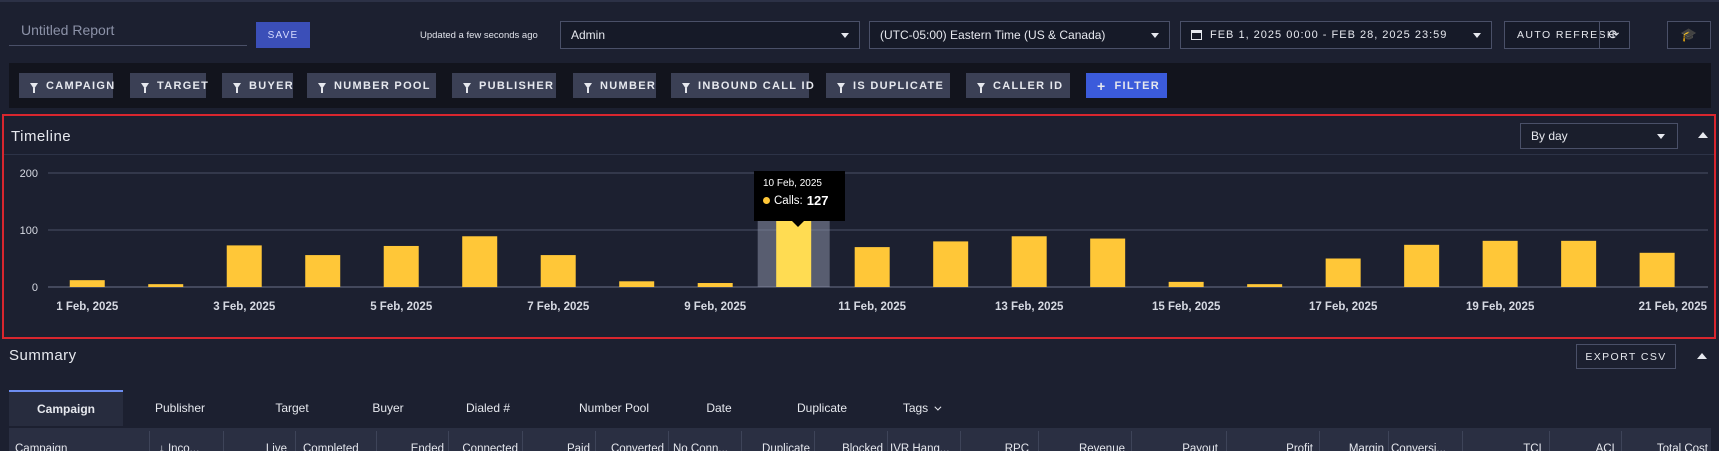 This screenshot has width=1719, height=451. I want to click on calendar-icon, so click(1196, 35).